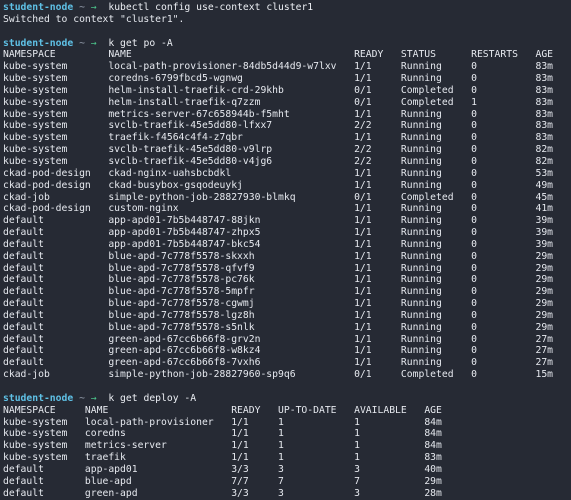 The image size is (571, 500). Describe the element at coordinates (231, 375) in the screenshot. I see `cell-name: simple-python-job-28827960-sp9q6` at that location.